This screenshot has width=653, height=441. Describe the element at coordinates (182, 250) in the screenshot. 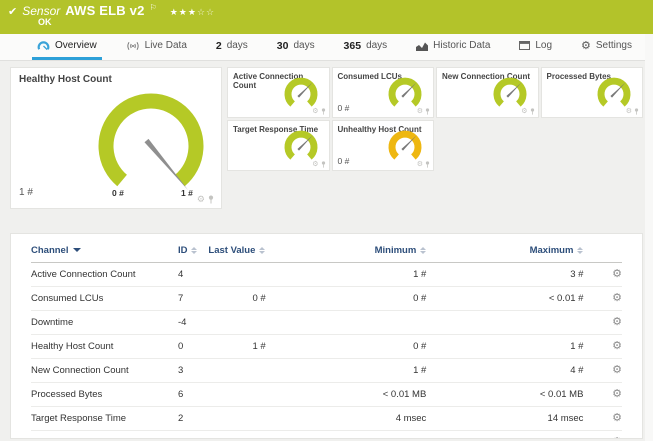

I see `column-label: ID` at that location.